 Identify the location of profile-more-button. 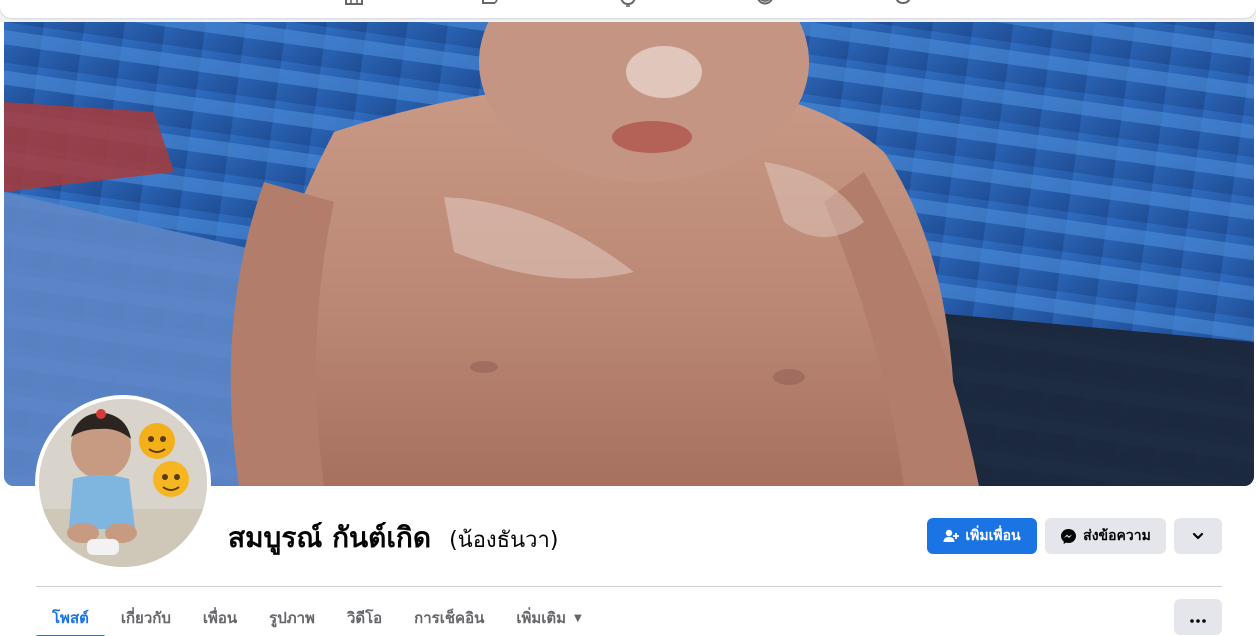
(1198, 536).